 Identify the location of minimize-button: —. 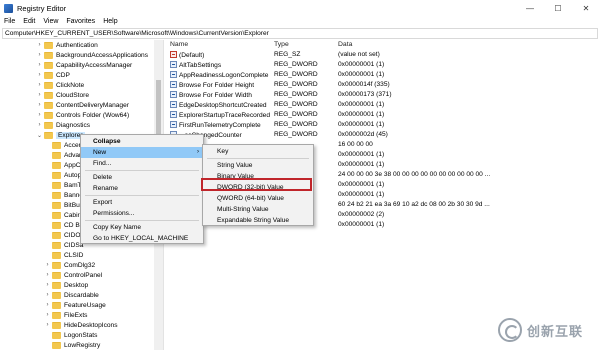
(530, 8).